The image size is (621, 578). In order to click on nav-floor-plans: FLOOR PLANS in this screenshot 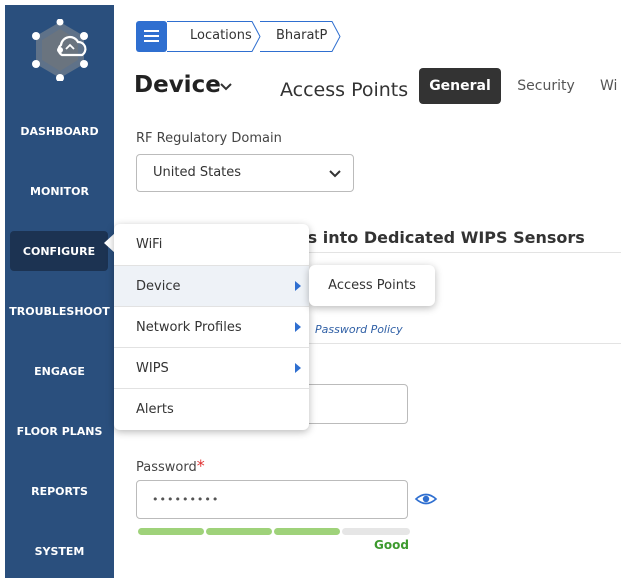, I will do `click(59, 431)`.